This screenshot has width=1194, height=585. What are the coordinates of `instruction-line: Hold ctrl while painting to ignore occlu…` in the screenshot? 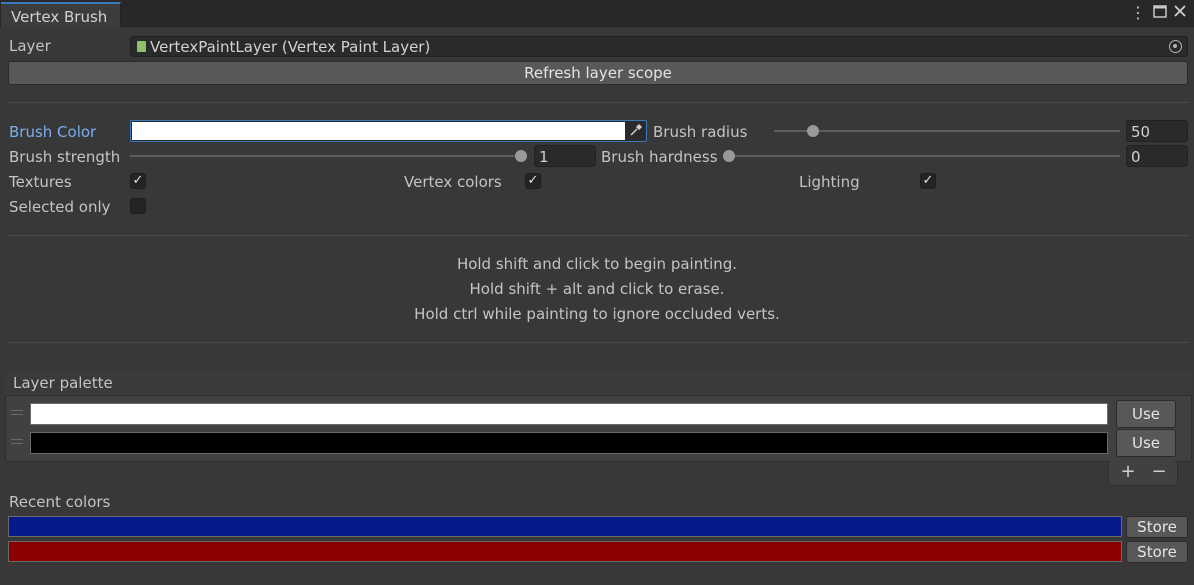 It's located at (597, 314).